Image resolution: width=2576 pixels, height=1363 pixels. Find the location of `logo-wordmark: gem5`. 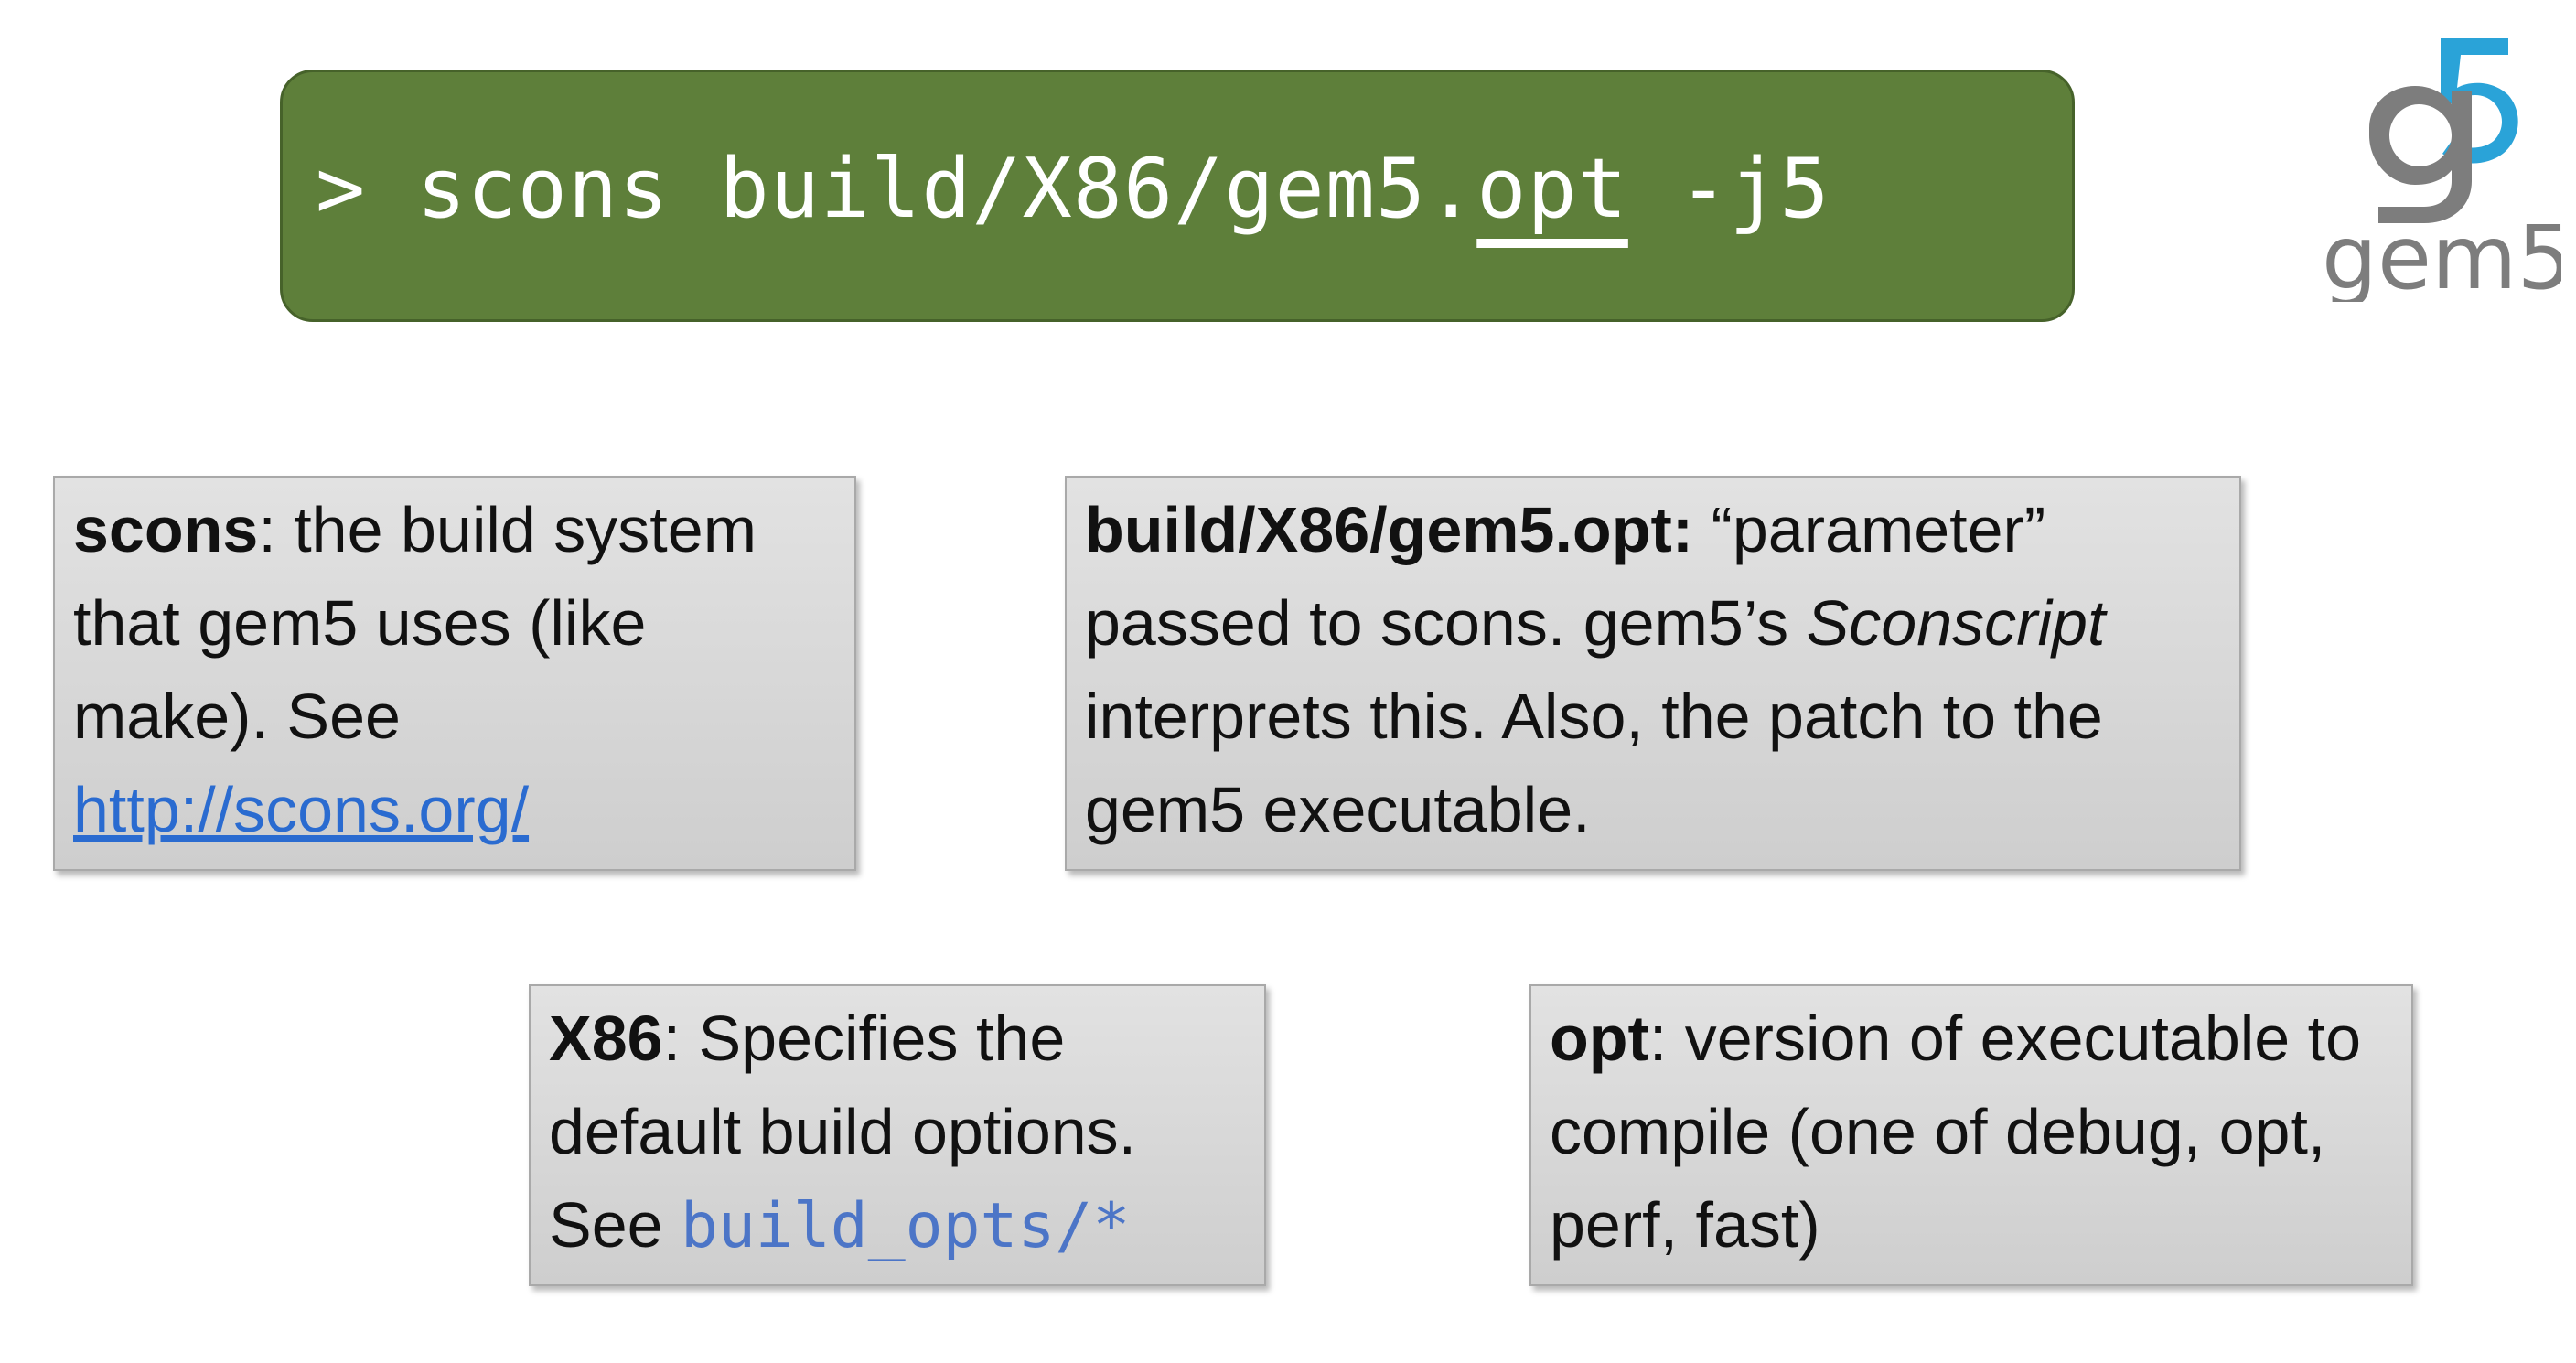

logo-wordmark: gem5 is located at coordinates (2441, 254).